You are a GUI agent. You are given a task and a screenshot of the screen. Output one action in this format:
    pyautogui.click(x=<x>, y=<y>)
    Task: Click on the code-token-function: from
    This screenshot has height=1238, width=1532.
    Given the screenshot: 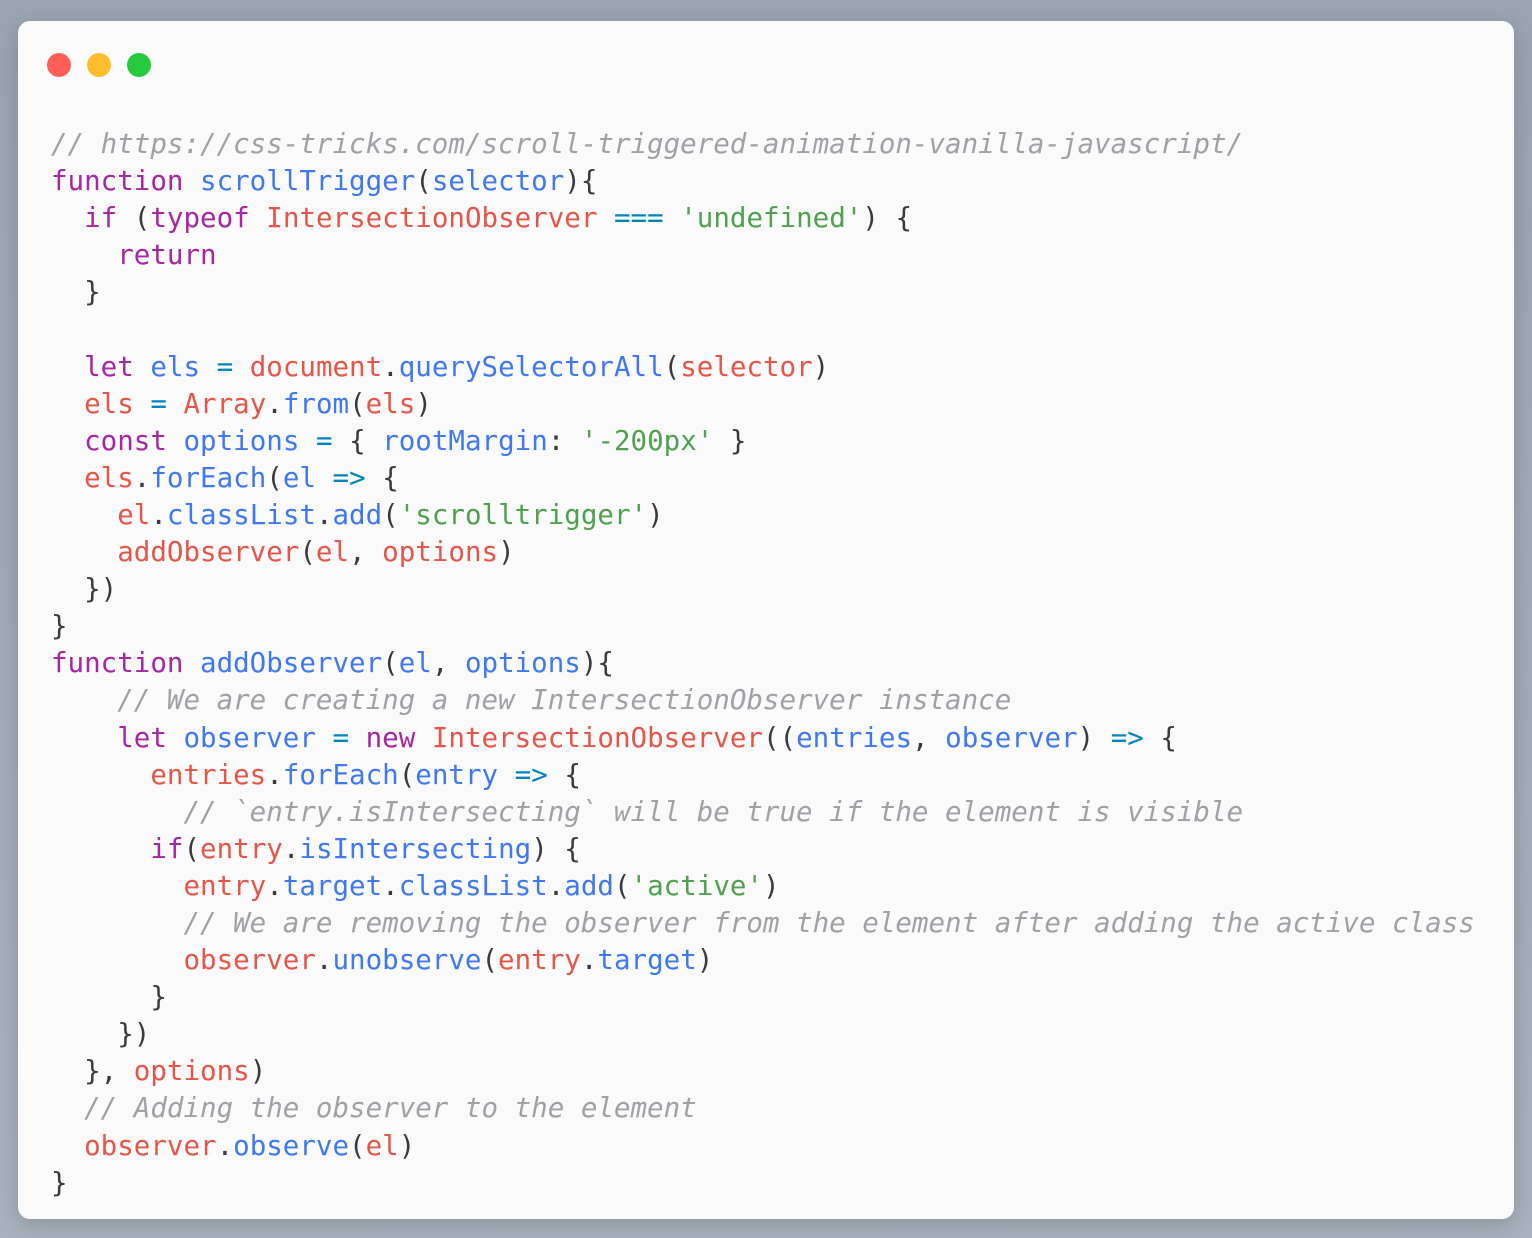 What is the action you would take?
    pyautogui.click(x=316, y=403)
    